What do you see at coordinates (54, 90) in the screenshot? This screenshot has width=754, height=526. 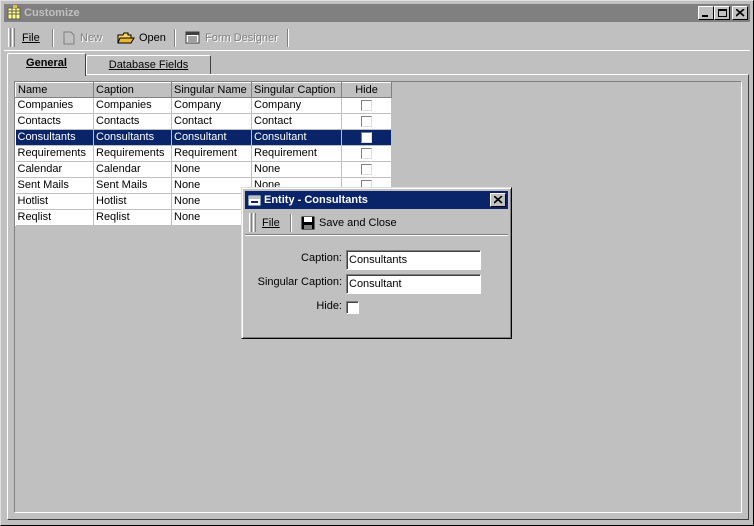 I see `column-header-name: Name` at bounding box center [54, 90].